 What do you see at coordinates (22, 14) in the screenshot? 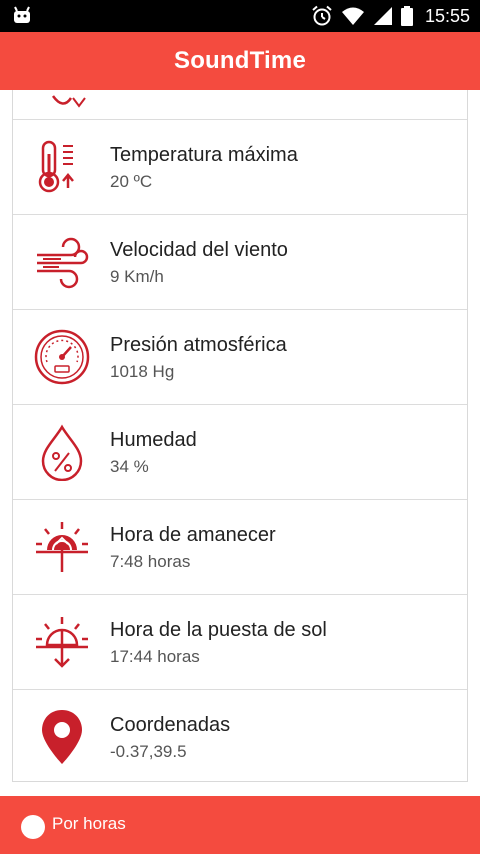
I see `android-notification-icon` at bounding box center [22, 14].